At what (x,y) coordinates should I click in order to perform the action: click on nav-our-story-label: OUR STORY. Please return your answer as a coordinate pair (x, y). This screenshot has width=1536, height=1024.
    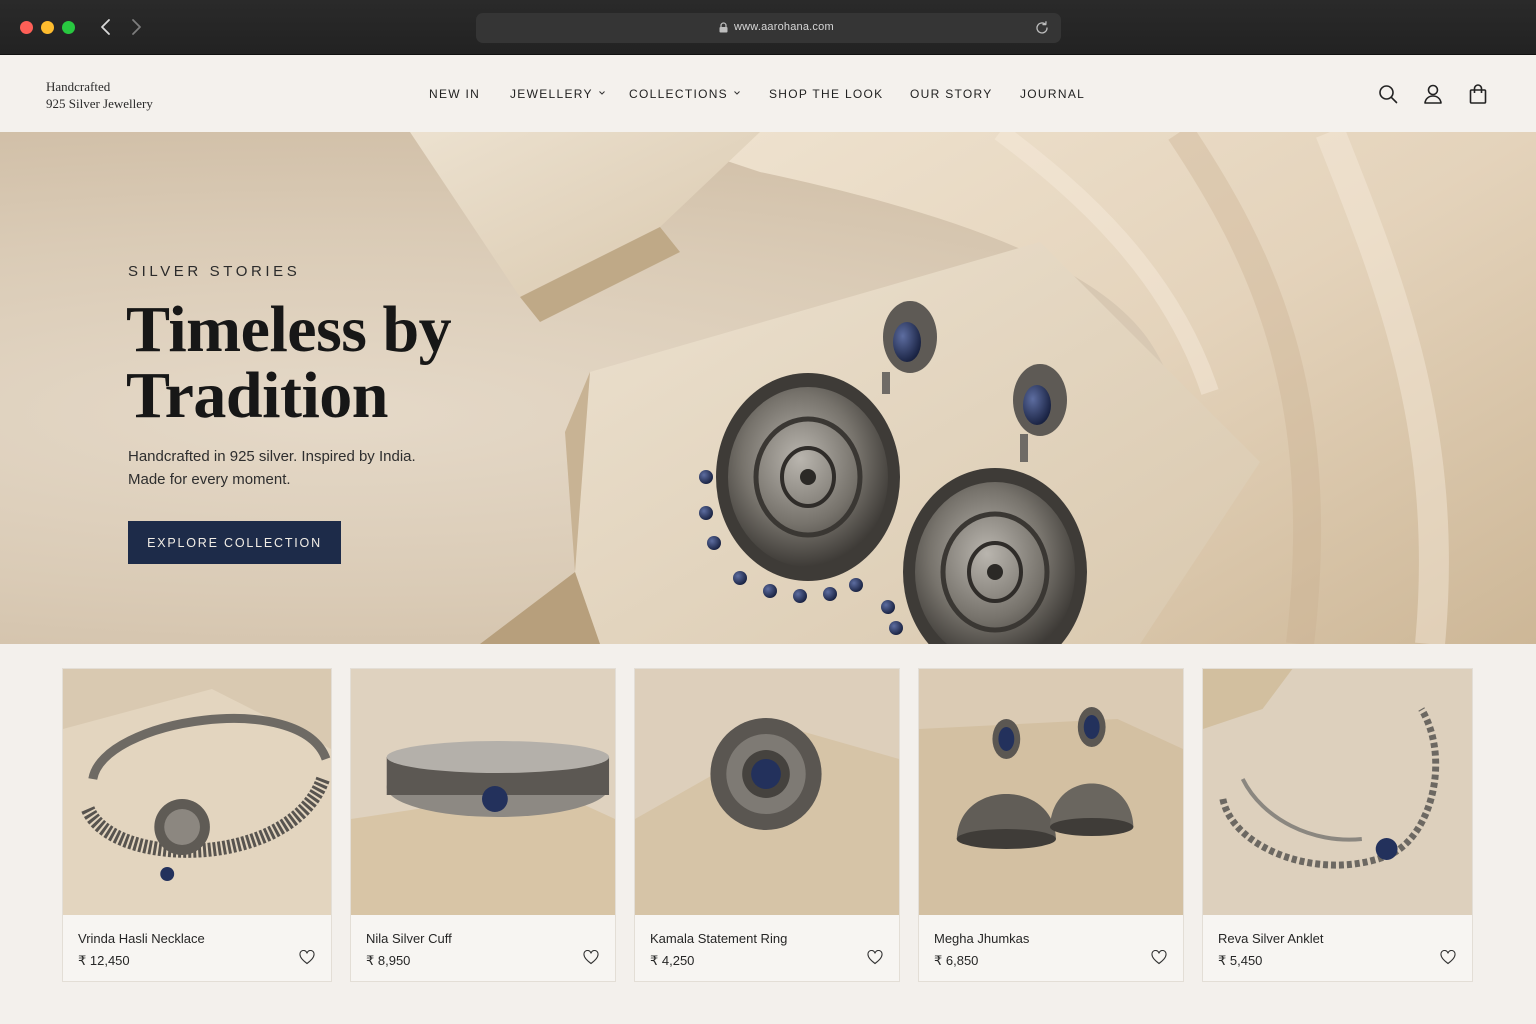
    Looking at the image, I should click on (951, 94).